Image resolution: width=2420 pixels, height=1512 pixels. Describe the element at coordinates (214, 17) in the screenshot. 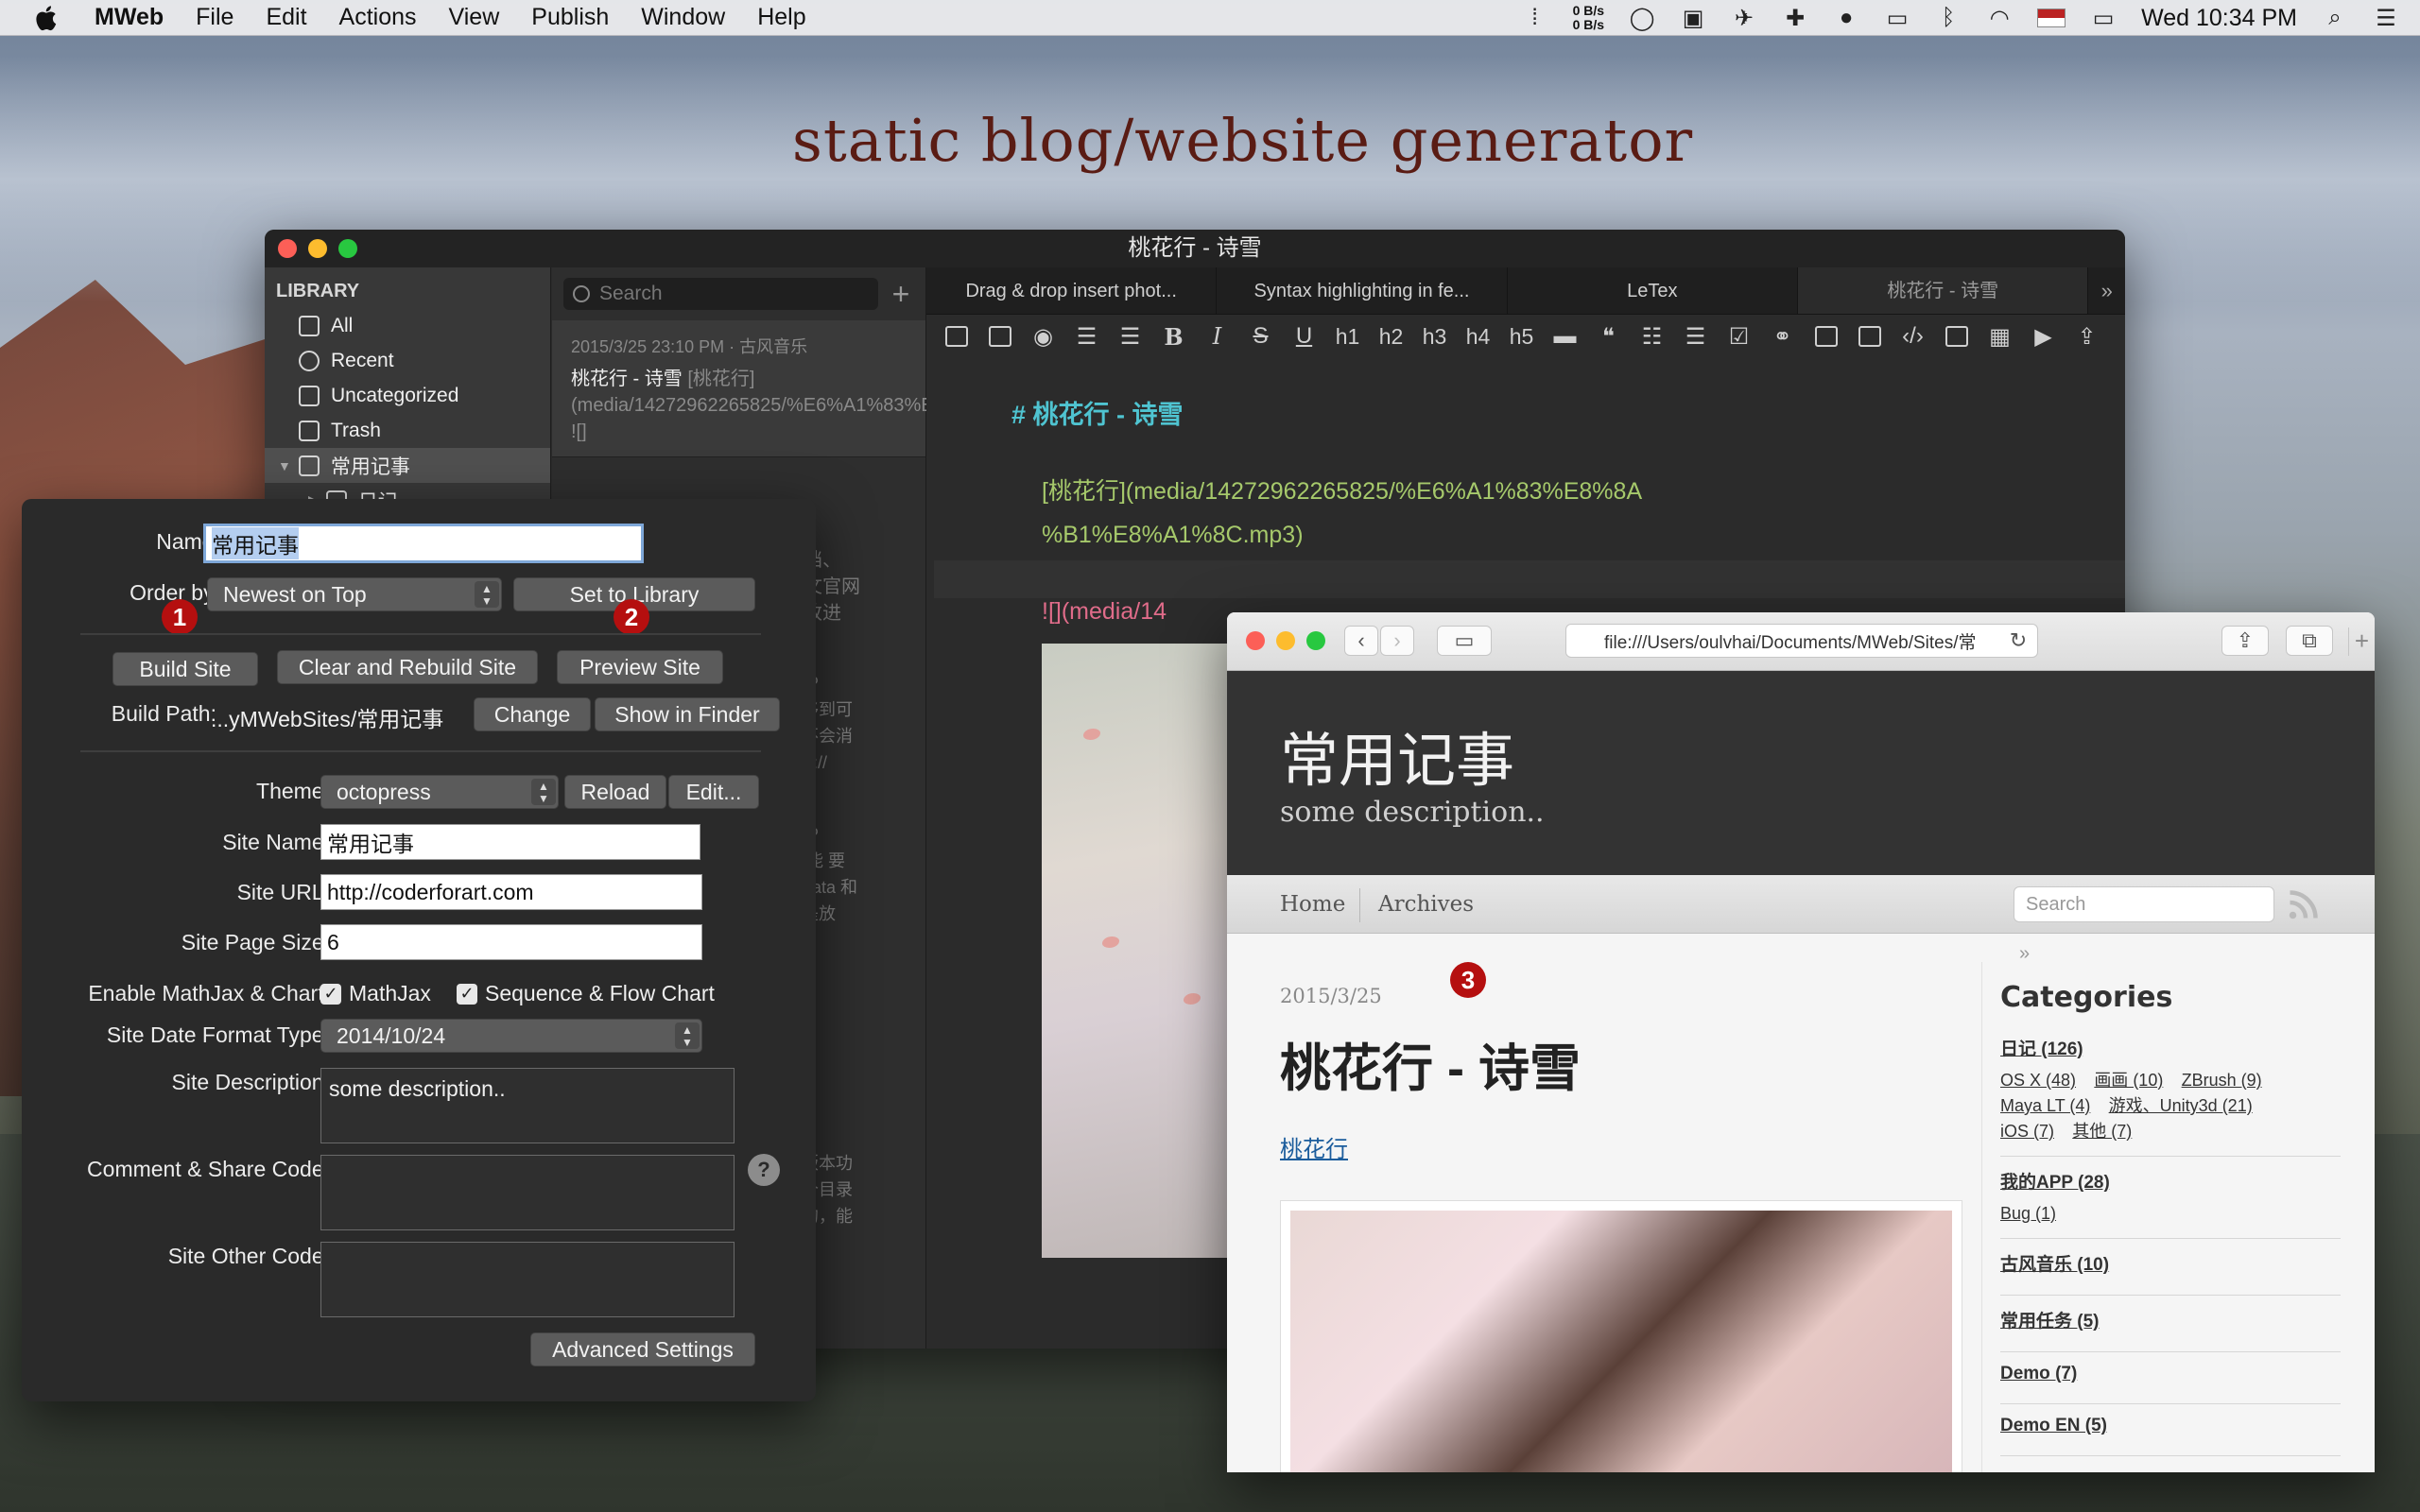

I see `menu-file: File` at that location.